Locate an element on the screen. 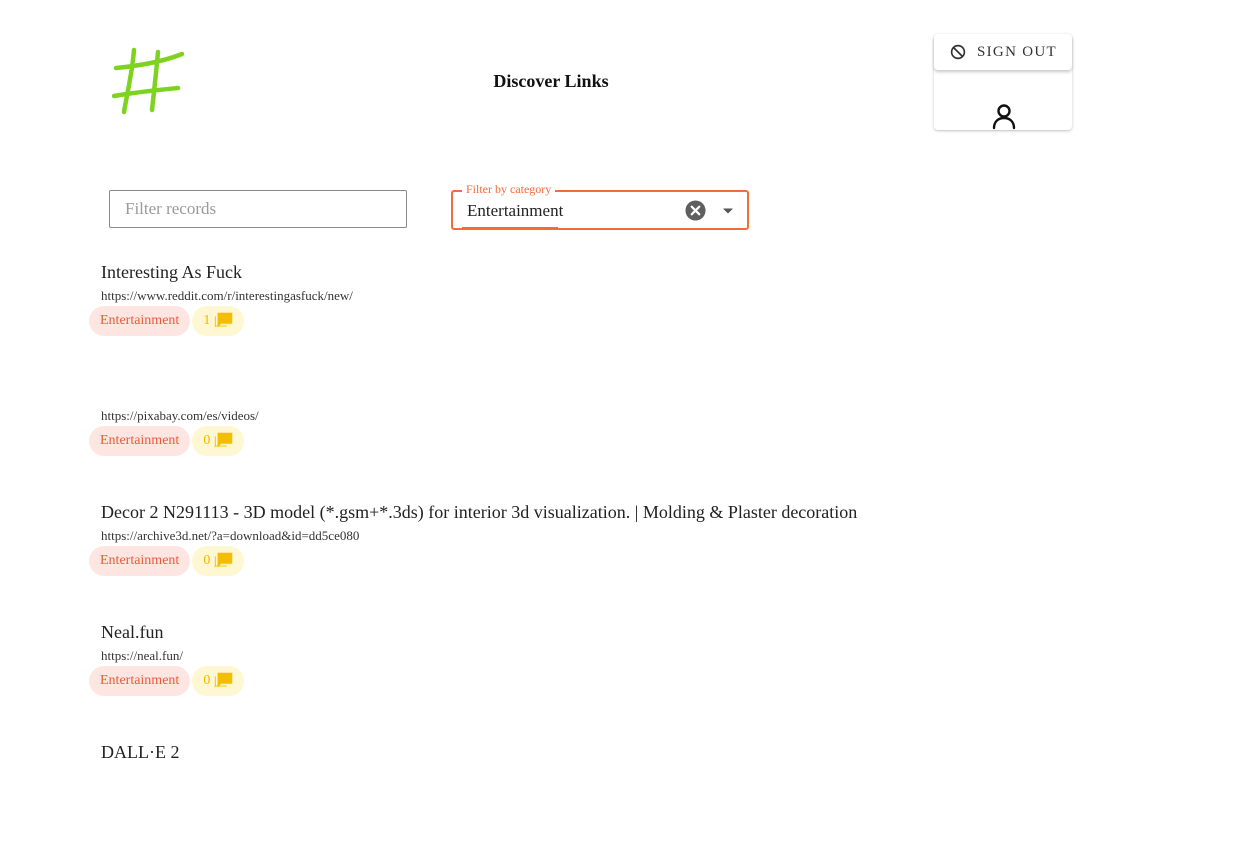 The image size is (1260, 858). comment-count: 1 is located at coordinates (207, 320).